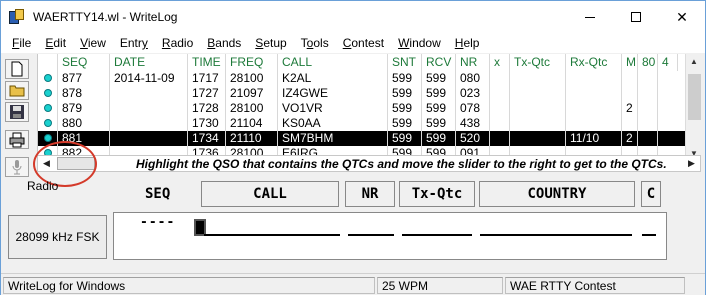 Image resolution: width=706 pixels, height=295 pixels. Describe the element at coordinates (648, 62) in the screenshot. I see `column-header-80: 80` at that location.